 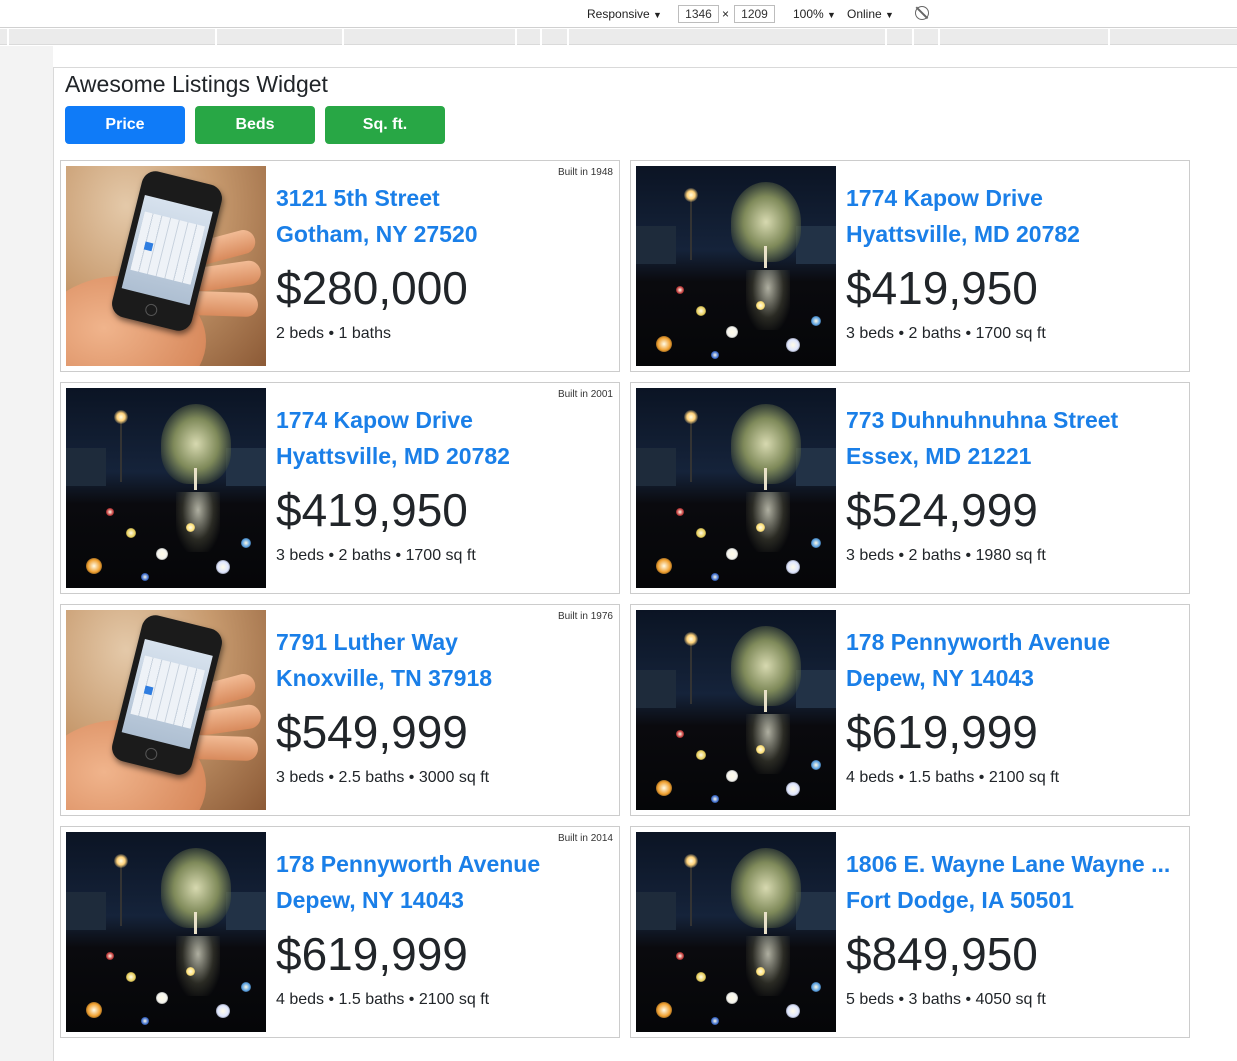 What do you see at coordinates (372, 288) in the screenshot?
I see `listing-price: $280,000` at bounding box center [372, 288].